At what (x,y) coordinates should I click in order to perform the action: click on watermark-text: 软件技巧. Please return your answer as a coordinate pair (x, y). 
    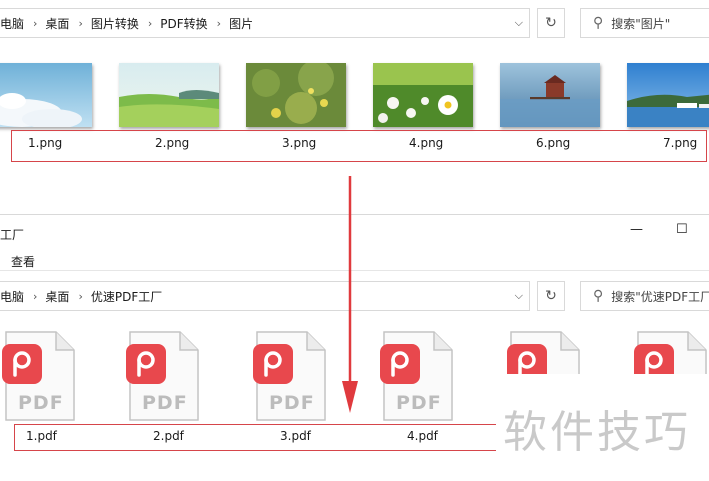
    Looking at the image, I should click on (597, 432).